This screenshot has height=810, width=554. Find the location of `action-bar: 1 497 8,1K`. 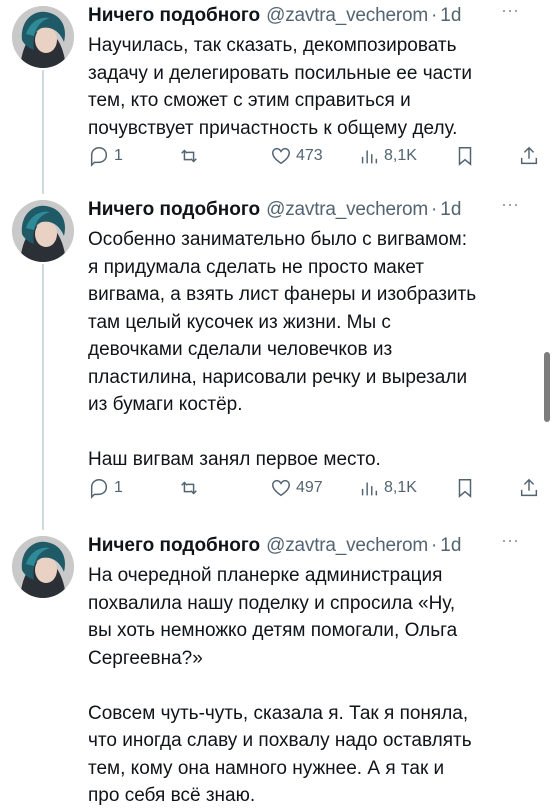

action-bar: 1 497 8,1K is located at coordinates (316, 488).